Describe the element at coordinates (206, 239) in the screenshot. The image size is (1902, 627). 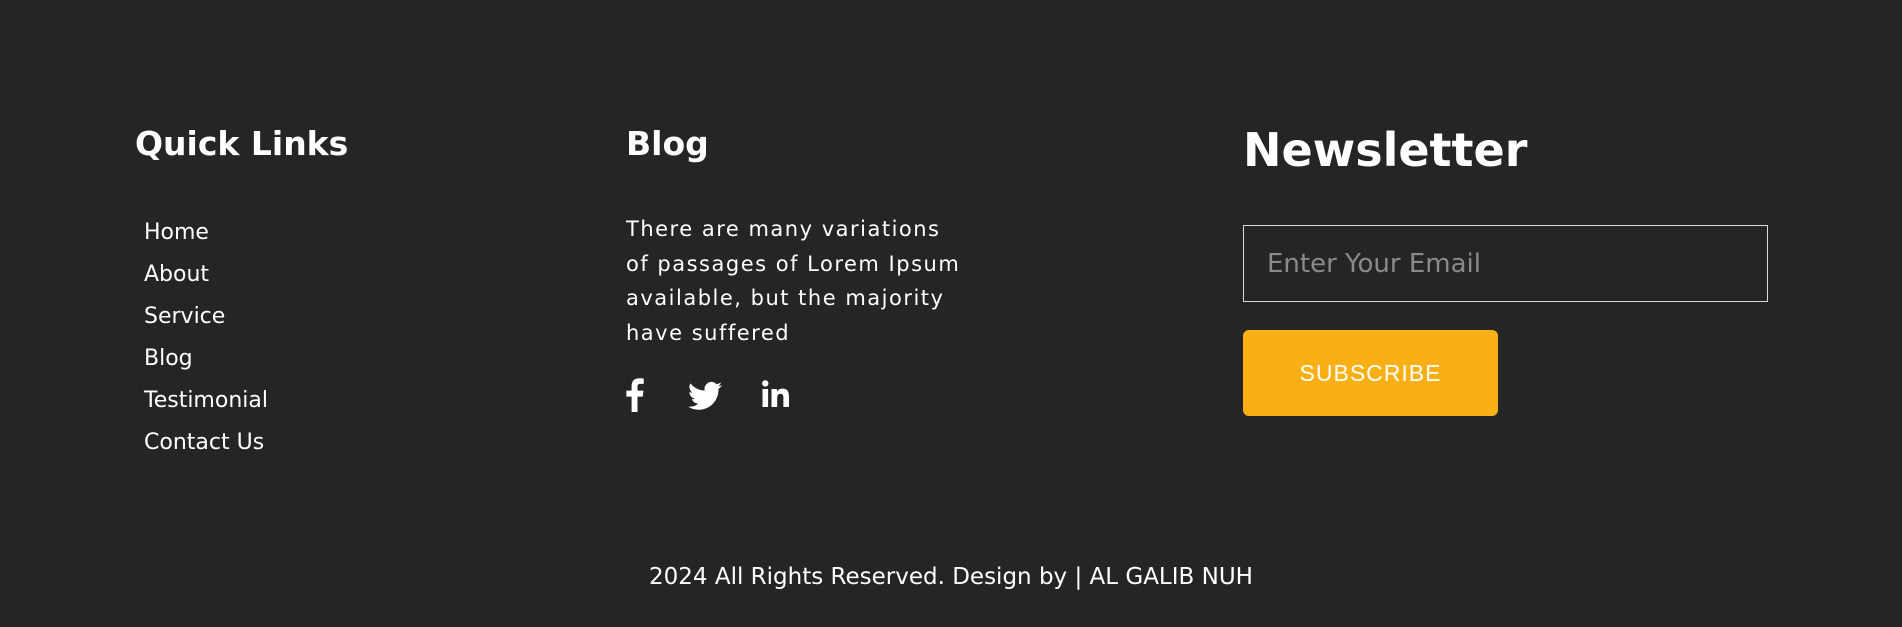
I see `quick-link-home: Home` at that location.